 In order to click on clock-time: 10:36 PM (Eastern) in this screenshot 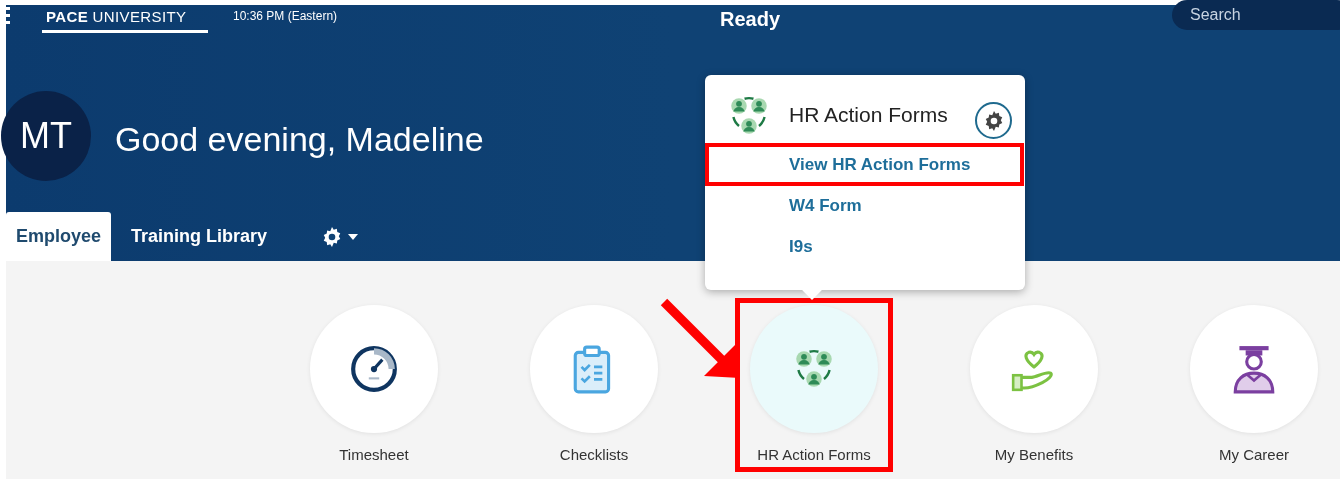, I will do `click(285, 16)`.